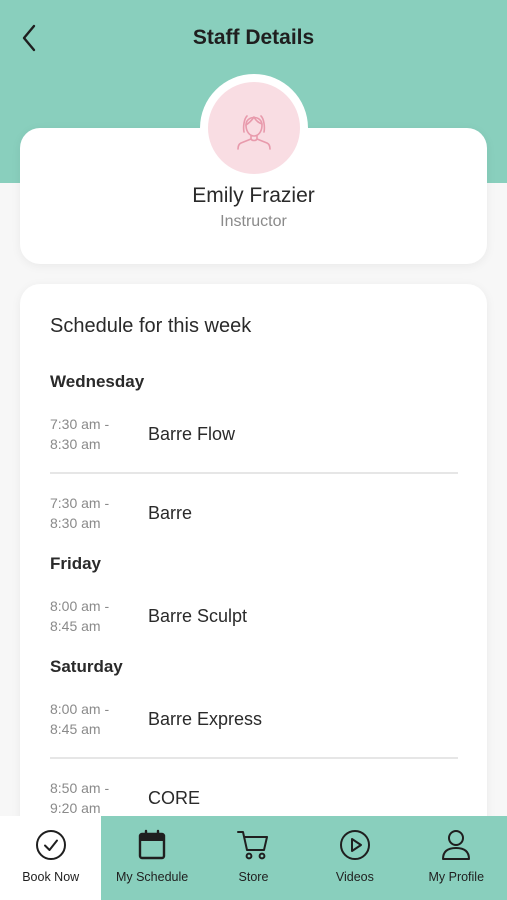 Image resolution: width=507 pixels, height=900 pixels. What do you see at coordinates (253, 845) in the screenshot?
I see `cart-icon` at bounding box center [253, 845].